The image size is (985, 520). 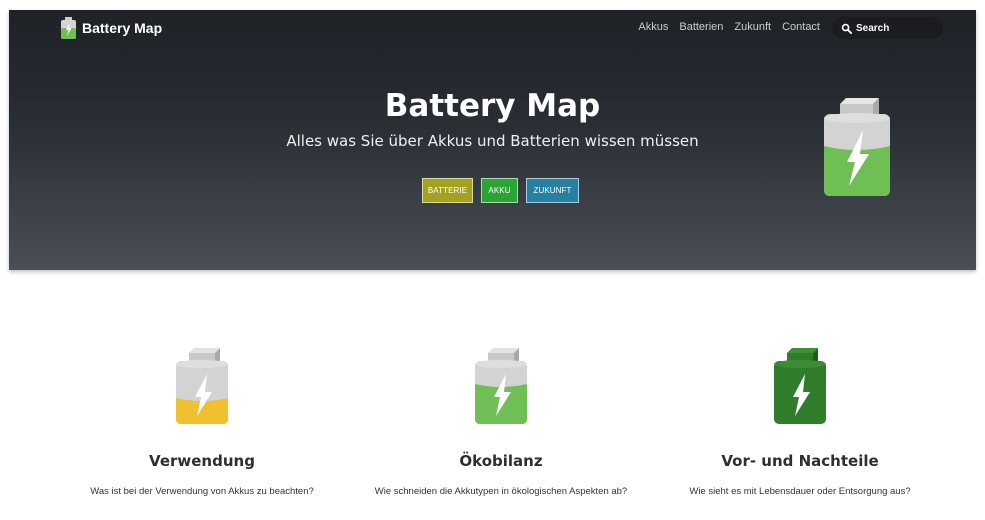 What do you see at coordinates (896, 28) in the screenshot?
I see `search-input` at bounding box center [896, 28].